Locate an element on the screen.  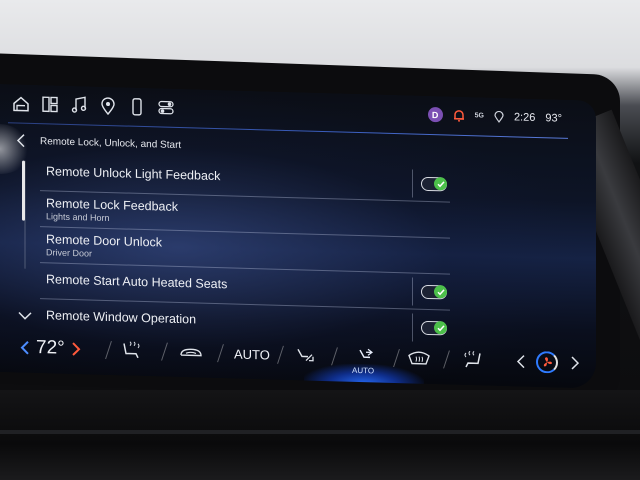
heated-seat-icon is located at coordinates (133, 350).